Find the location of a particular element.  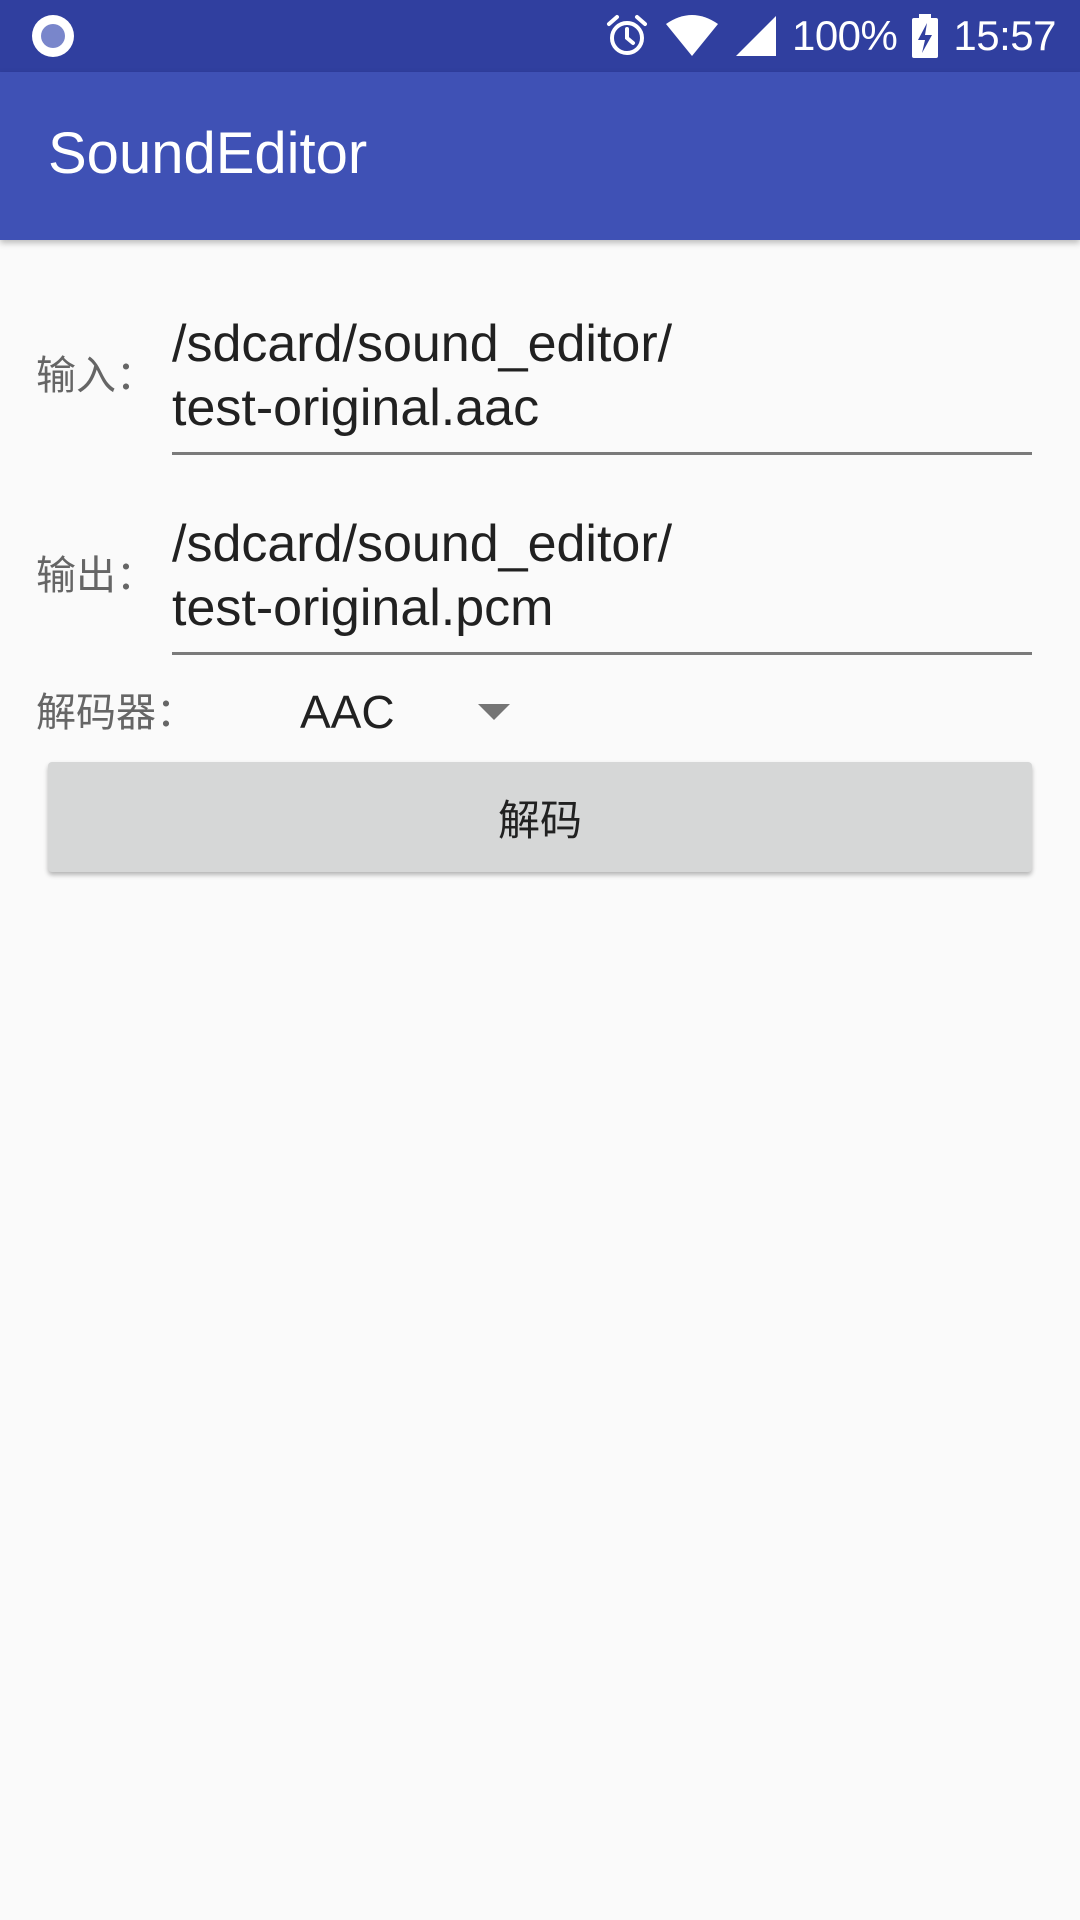

battery-charging-icon is located at coordinates (925, 36).